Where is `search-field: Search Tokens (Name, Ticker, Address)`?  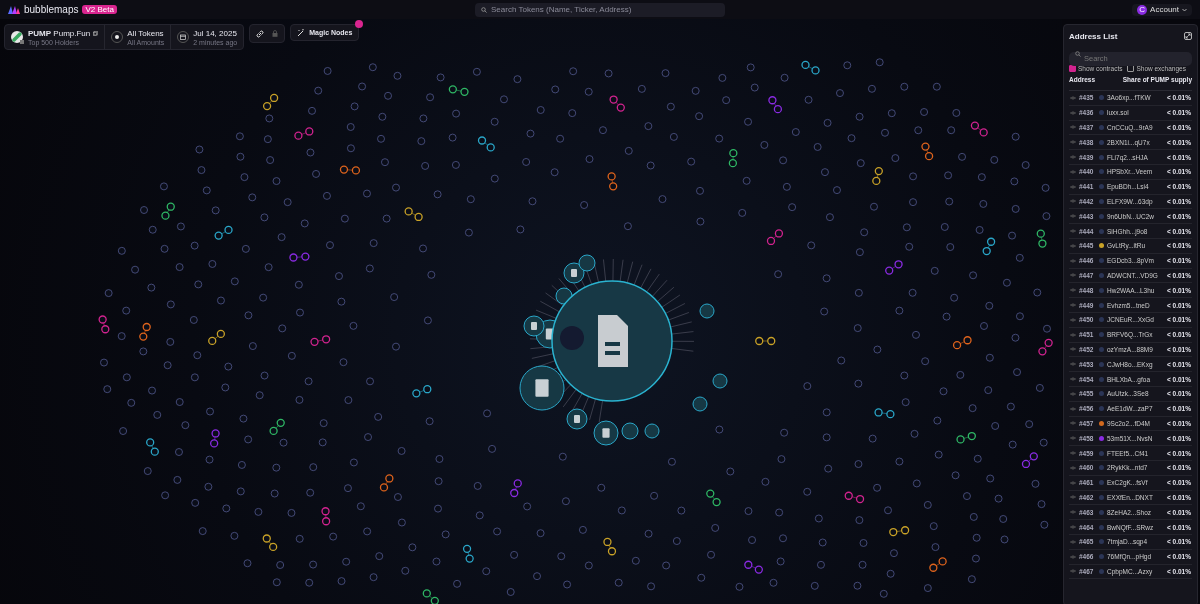 search-field: Search Tokens (Name, Ticker, Address) is located at coordinates (600, 9).